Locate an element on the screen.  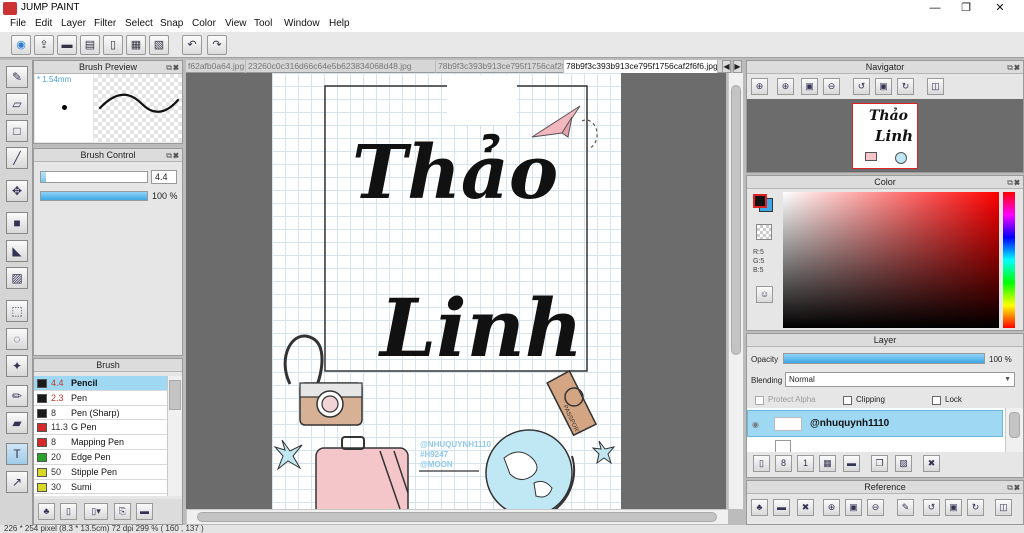
new-layer-icon: ▯ is located at coordinates (761, 463).